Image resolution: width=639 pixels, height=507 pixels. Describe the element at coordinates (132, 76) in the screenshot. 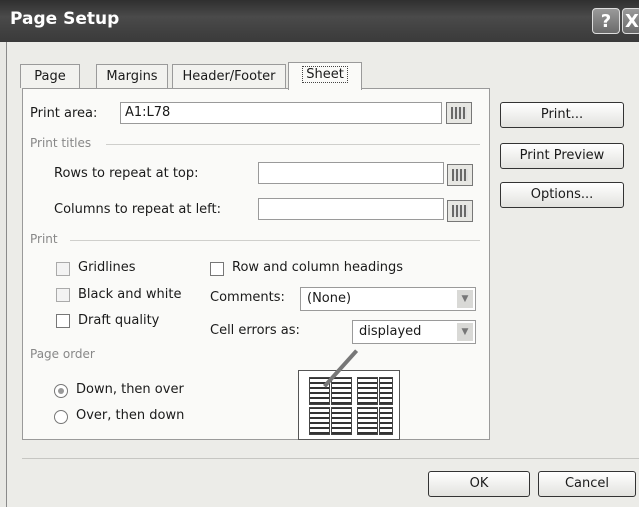

I see `tab-margins: Margins` at that location.